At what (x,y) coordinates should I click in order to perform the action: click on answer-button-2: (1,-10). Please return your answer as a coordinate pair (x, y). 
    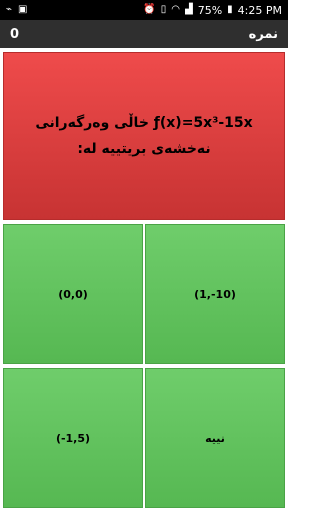
    Looking at the image, I should click on (215, 294).